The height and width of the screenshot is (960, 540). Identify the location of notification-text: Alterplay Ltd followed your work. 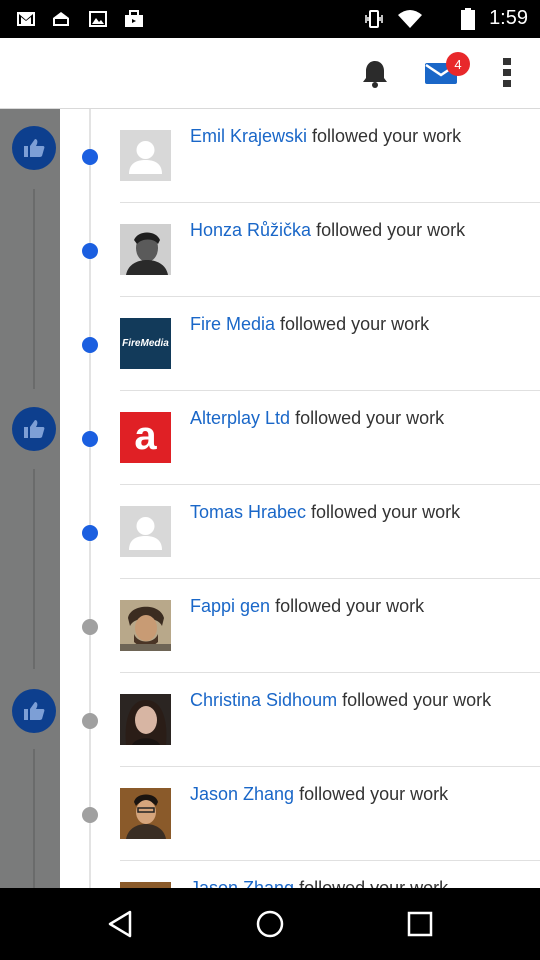
(317, 418).